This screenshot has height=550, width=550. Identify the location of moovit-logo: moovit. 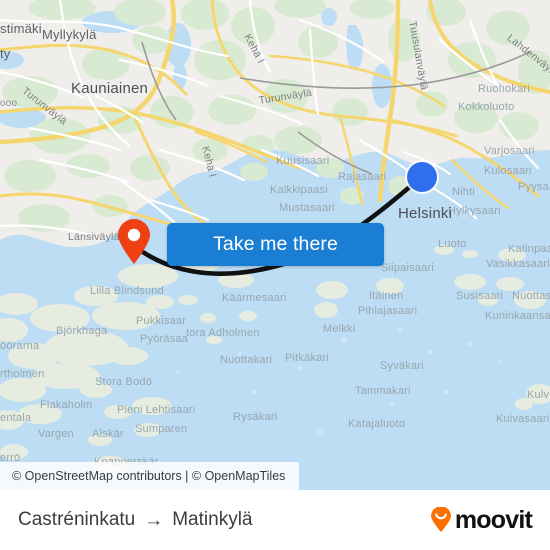
(481, 519).